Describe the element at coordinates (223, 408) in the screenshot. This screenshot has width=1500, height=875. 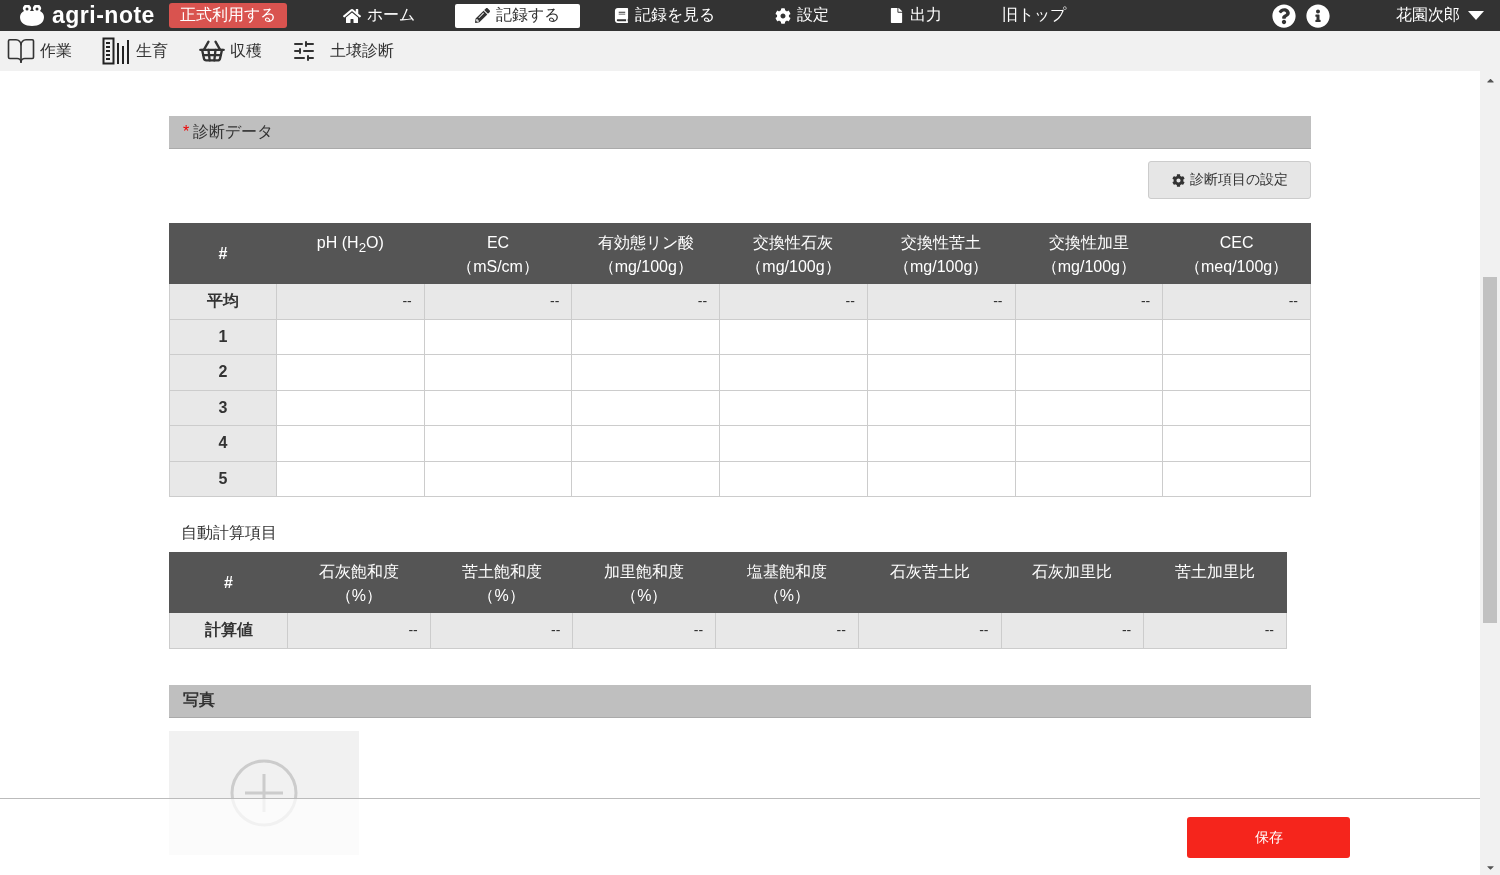
I see `row-label: 3` at that location.